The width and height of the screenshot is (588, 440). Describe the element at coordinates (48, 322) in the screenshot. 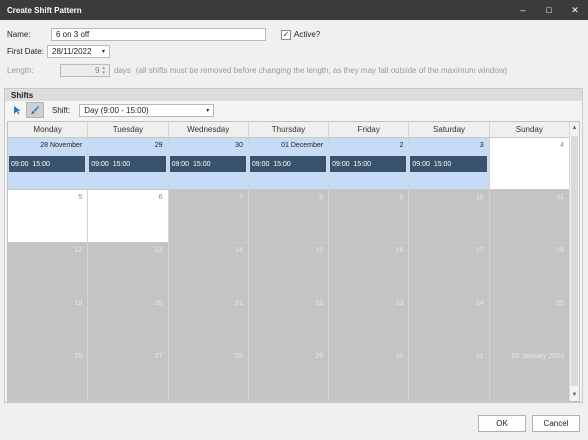

I see `day-cell: 19` at that location.